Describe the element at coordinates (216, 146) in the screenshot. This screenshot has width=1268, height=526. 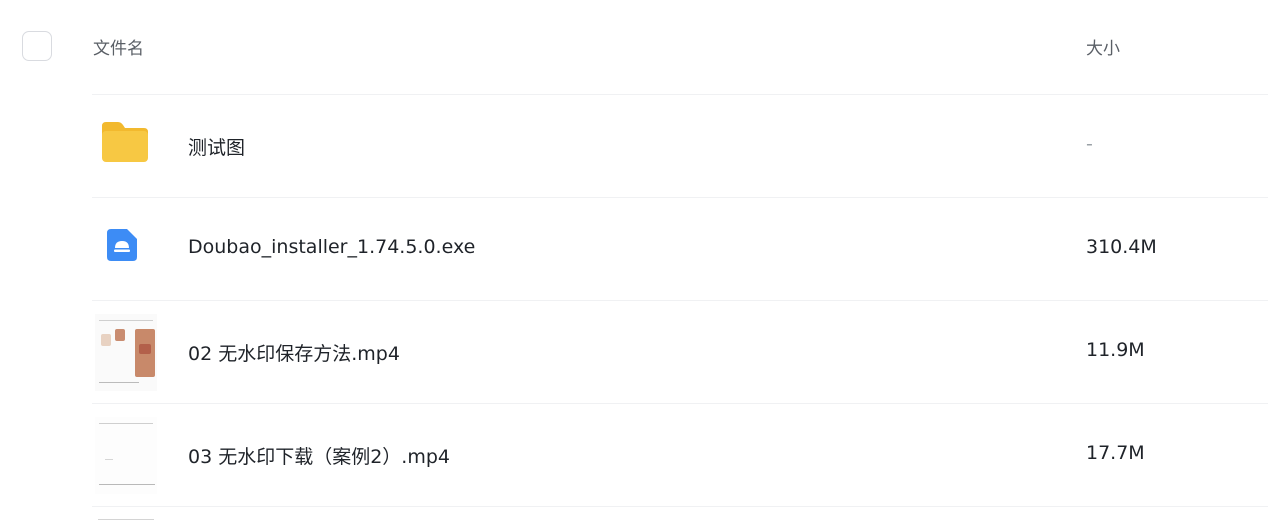
I see `file-name: 测试图` at that location.